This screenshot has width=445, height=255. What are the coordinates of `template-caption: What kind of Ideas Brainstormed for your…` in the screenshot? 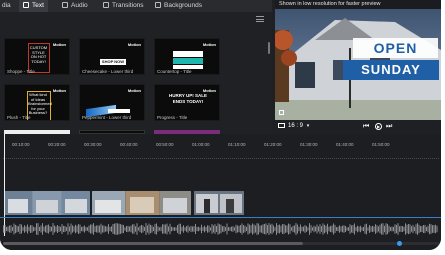 It's located at (40, 103).